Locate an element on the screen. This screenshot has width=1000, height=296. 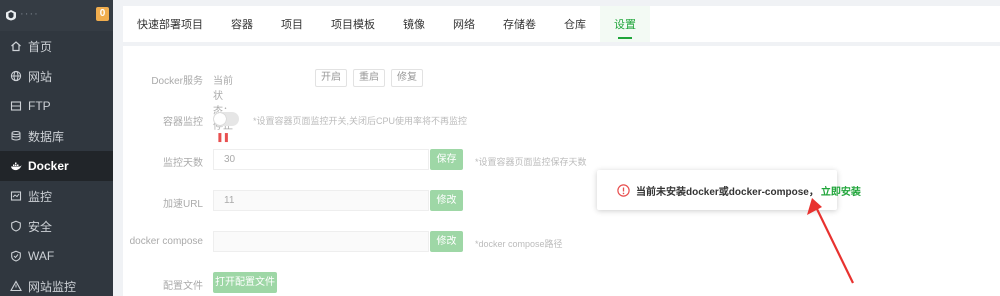
sidebar-item-website: 网站 is located at coordinates (56, 76).